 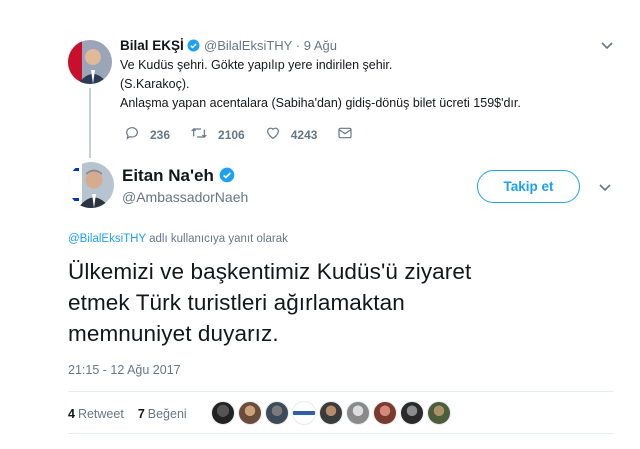 I want to click on reply-body-line-2: etmek Türk turistleri ağırlamaktan, so click(x=236, y=302).